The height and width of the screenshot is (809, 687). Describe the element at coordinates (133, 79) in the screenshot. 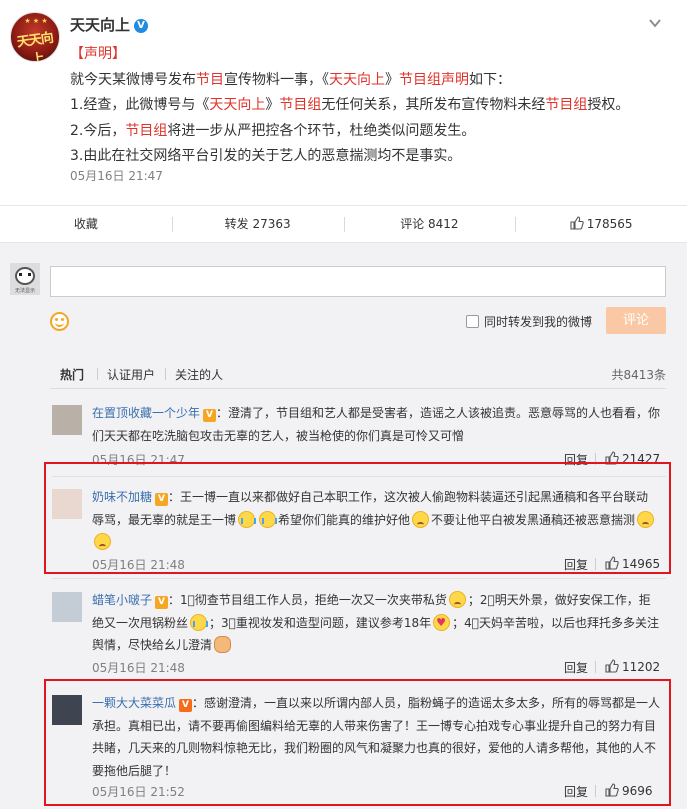

I see `text-segment: 就今天某微博号发布` at that location.